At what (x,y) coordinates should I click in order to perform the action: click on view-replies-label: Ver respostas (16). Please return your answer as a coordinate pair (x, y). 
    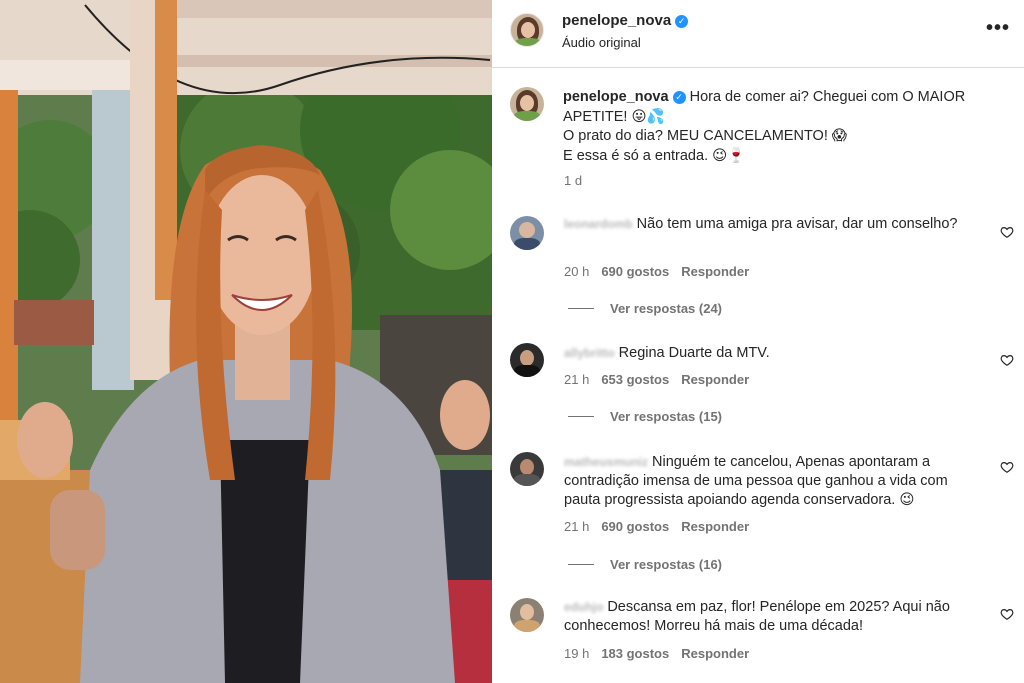
    Looking at the image, I should click on (666, 564).